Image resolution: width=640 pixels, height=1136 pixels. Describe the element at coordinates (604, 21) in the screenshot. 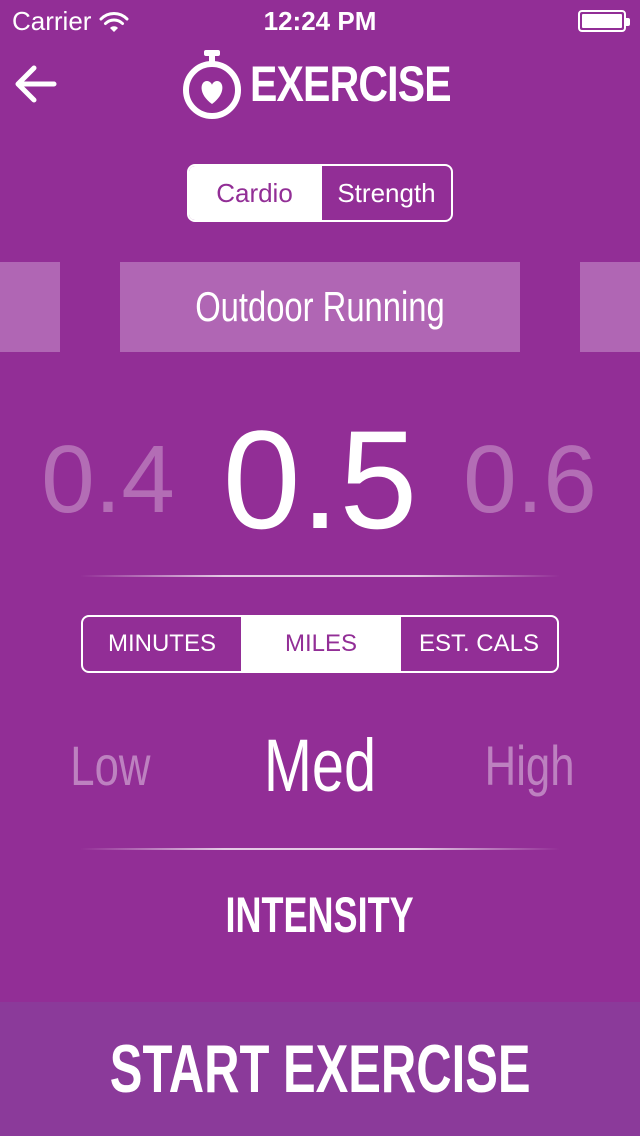

I see `battery-icon` at that location.